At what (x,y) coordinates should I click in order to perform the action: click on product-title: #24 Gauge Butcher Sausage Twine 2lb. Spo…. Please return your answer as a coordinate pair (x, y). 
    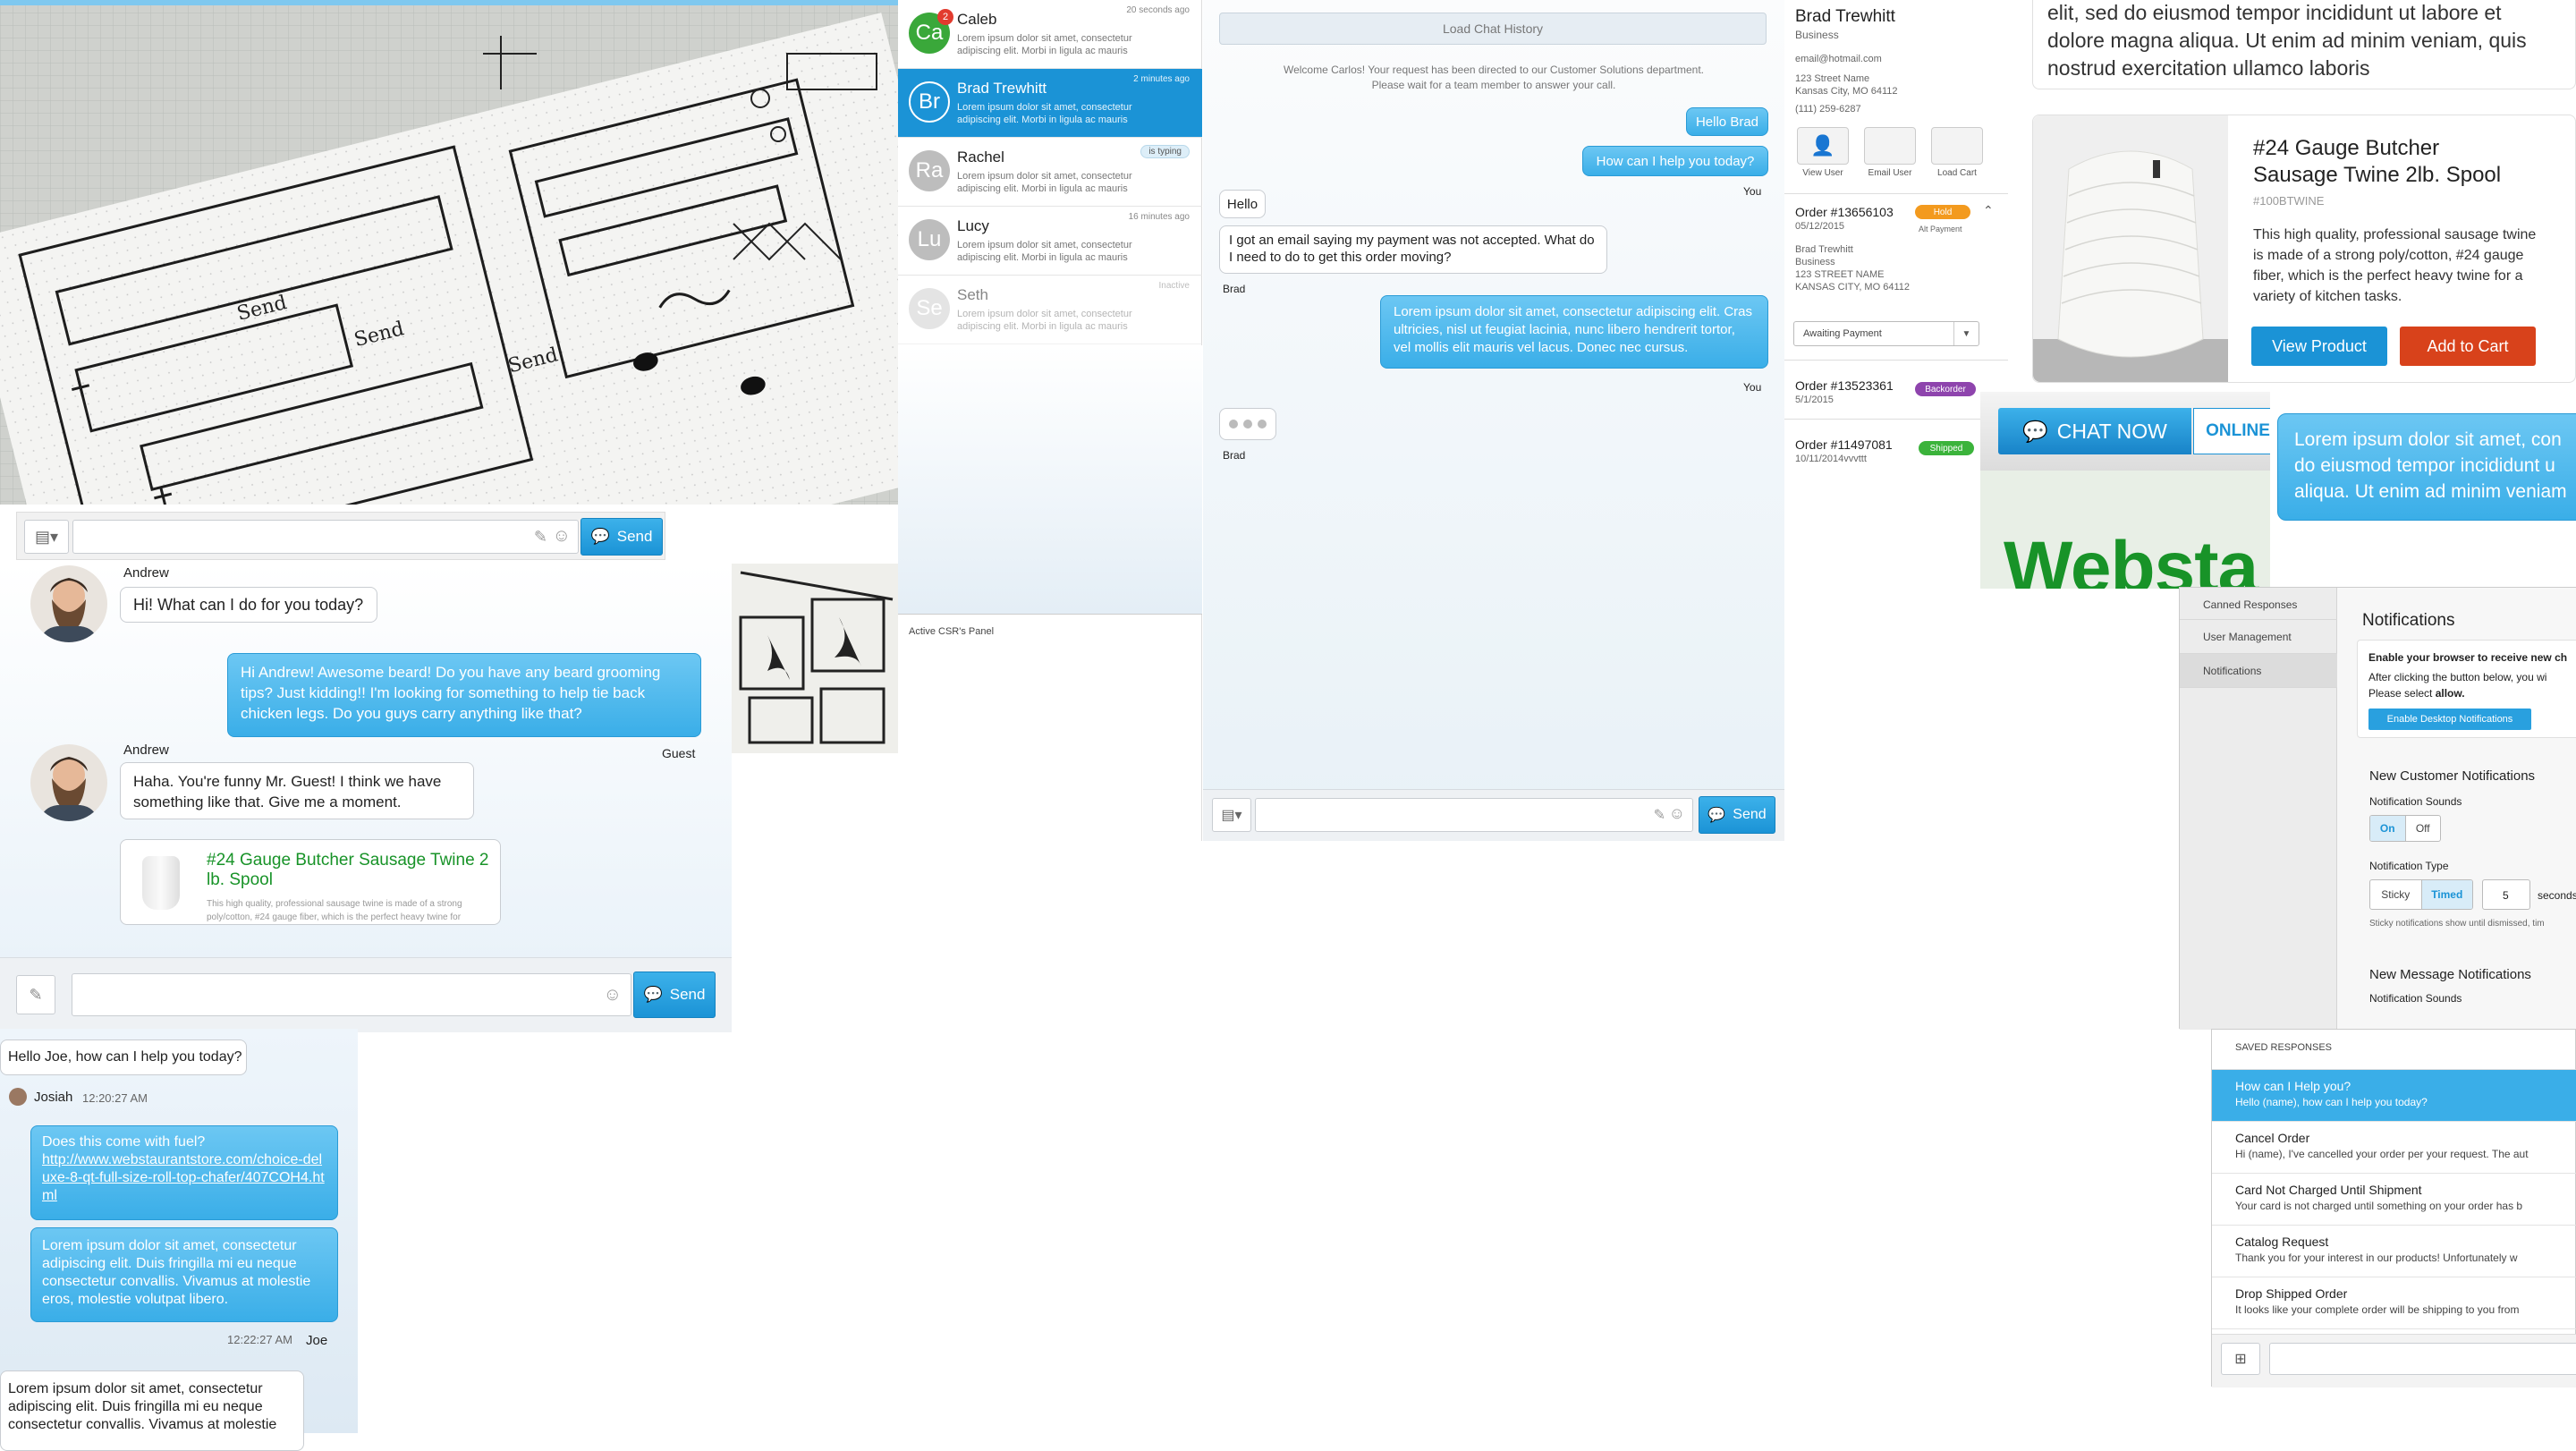
    Looking at the image, I should click on (2382, 162).